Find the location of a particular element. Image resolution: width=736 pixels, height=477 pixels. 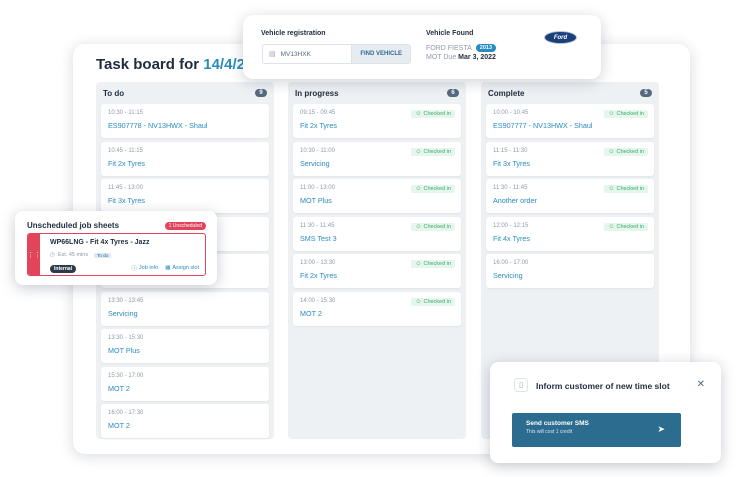

drag-handle: ⋮⋮ is located at coordinates (34, 254).